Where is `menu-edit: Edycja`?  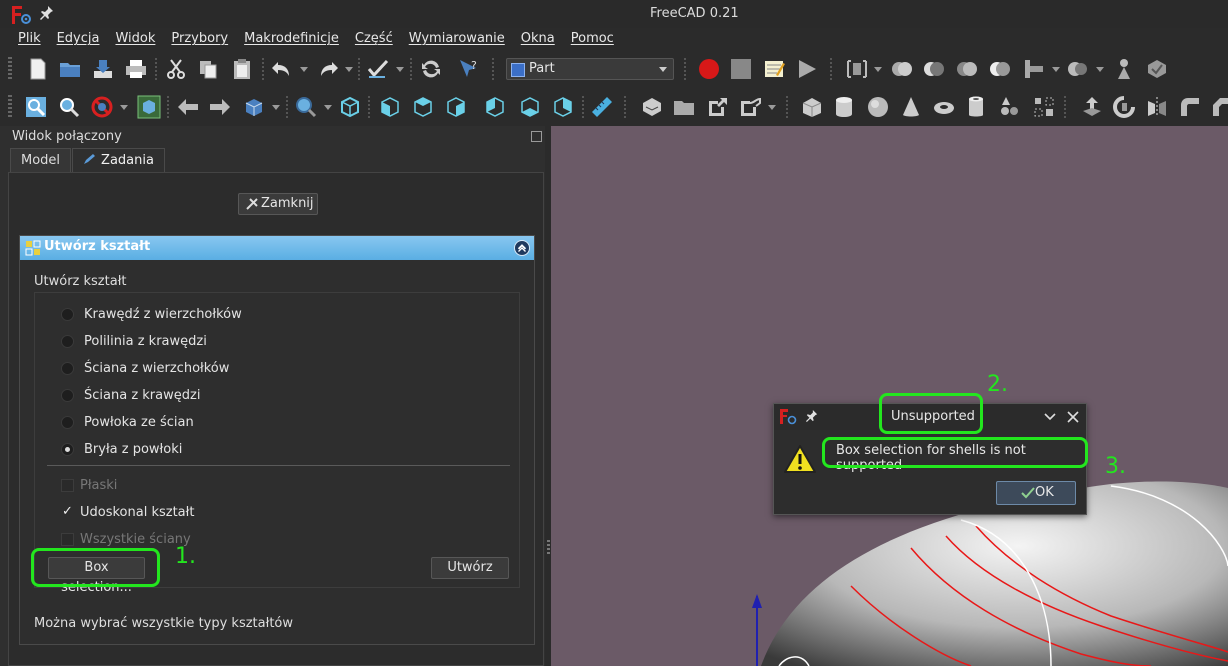
menu-edit: Edycja is located at coordinates (78, 39).